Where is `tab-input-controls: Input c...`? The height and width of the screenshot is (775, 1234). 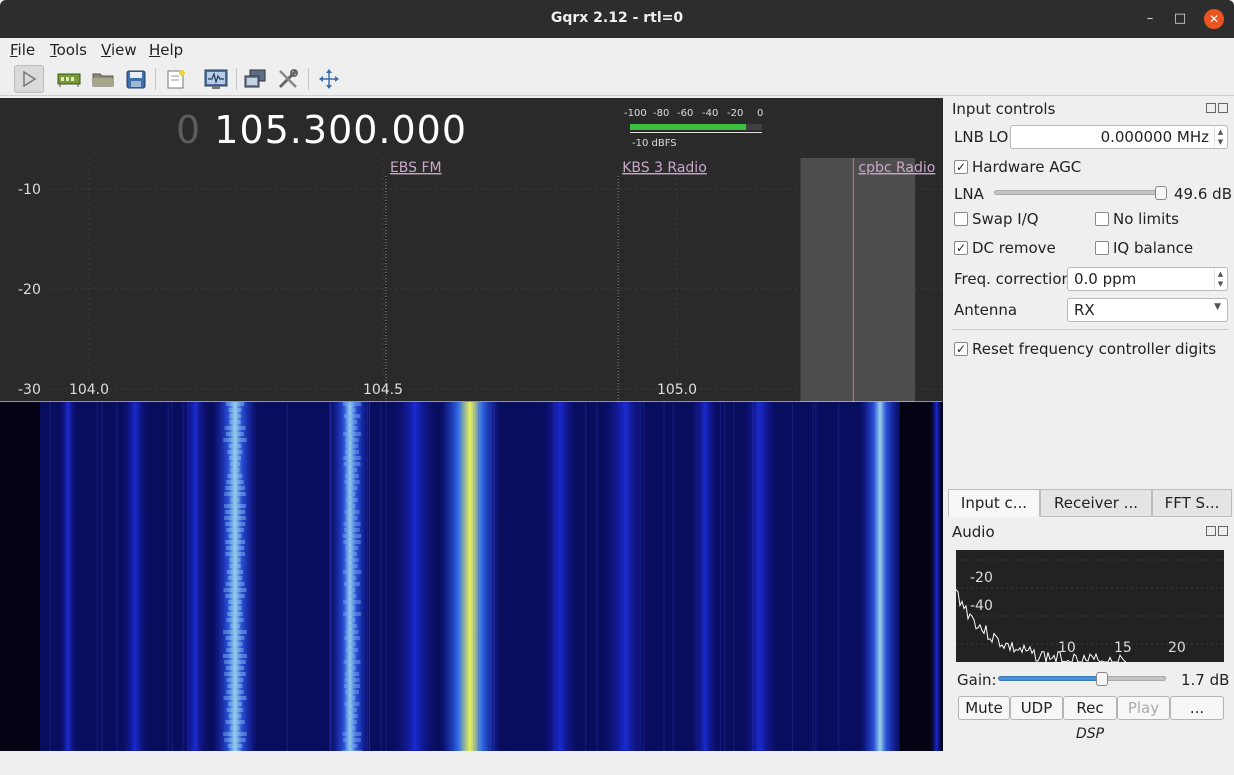 tab-input-controls: Input c... is located at coordinates (994, 503).